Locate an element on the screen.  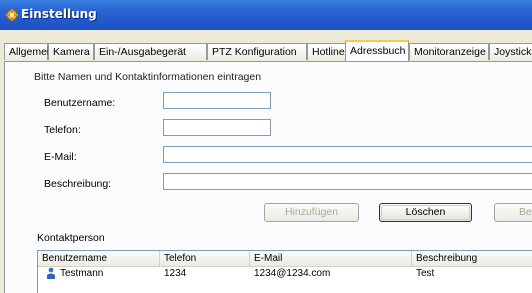
table-row: Testmann 1234 1234@1234.com Test is located at coordinates (285, 273).